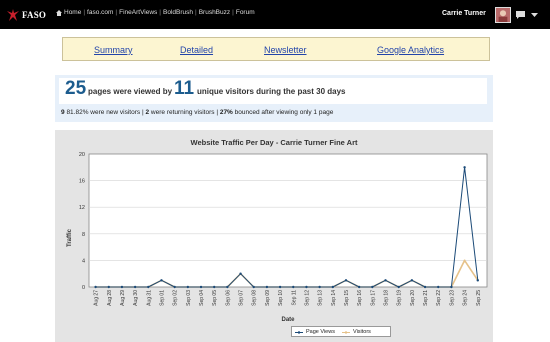 The width and height of the screenshot is (550, 342). Describe the element at coordinates (464, 260) in the screenshot. I see `visitors-point` at that location.